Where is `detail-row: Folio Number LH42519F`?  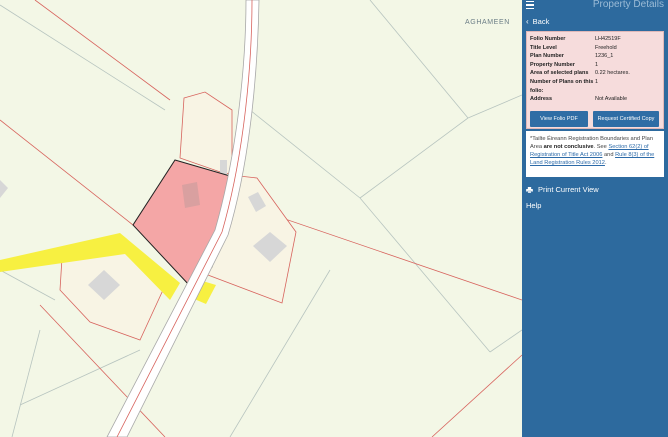 detail-row: Folio Number LH42519F is located at coordinates (595, 39).